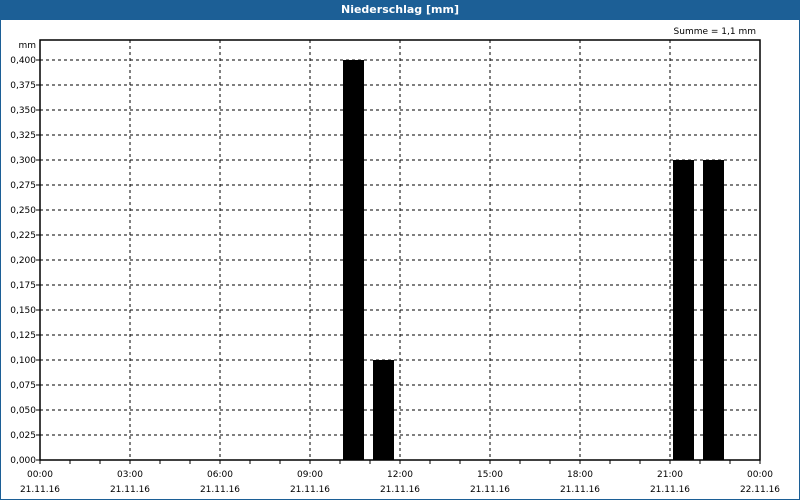 This screenshot has height=500, width=800. Describe the element at coordinates (23, 86) in the screenshot. I see `y-tick-label: 0,375` at that location.